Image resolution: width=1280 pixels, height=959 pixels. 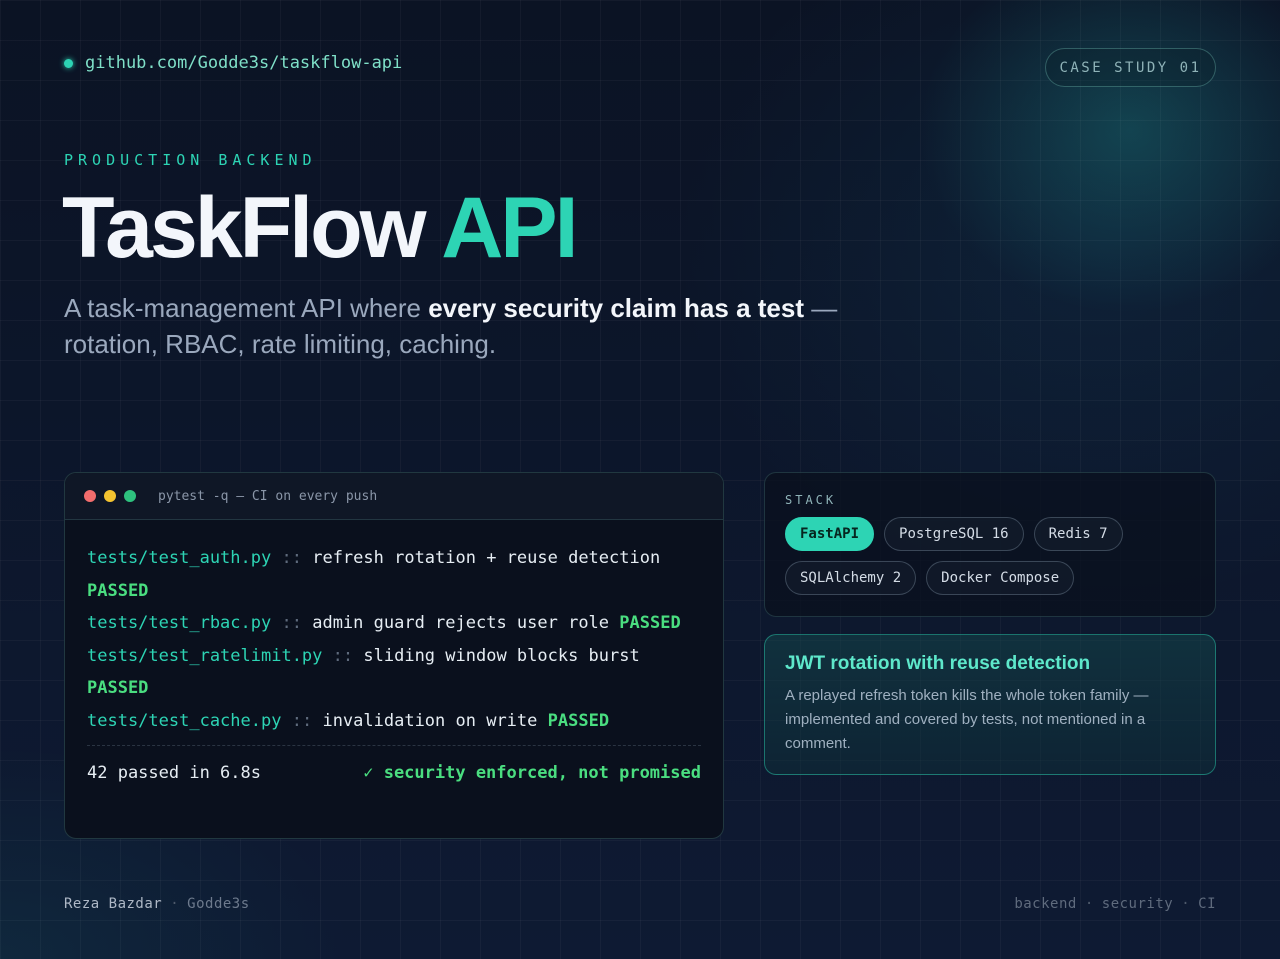 I want to click on eyebrow-label: PRODUCTION BACKEND, so click(x=190, y=160).